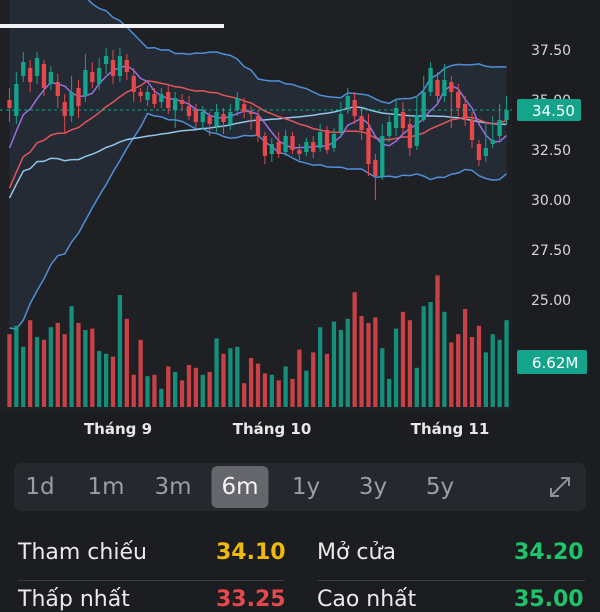 This screenshot has height=612, width=600. I want to click on period-tab-6m: 6m, so click(240, 487).